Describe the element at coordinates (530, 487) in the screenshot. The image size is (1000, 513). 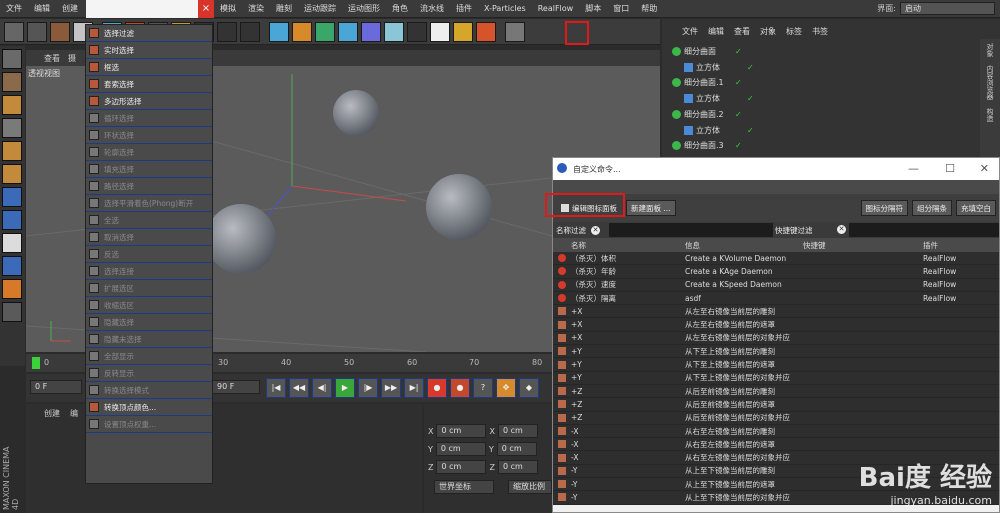
I see `scale-select: 缩放比例` at that location.